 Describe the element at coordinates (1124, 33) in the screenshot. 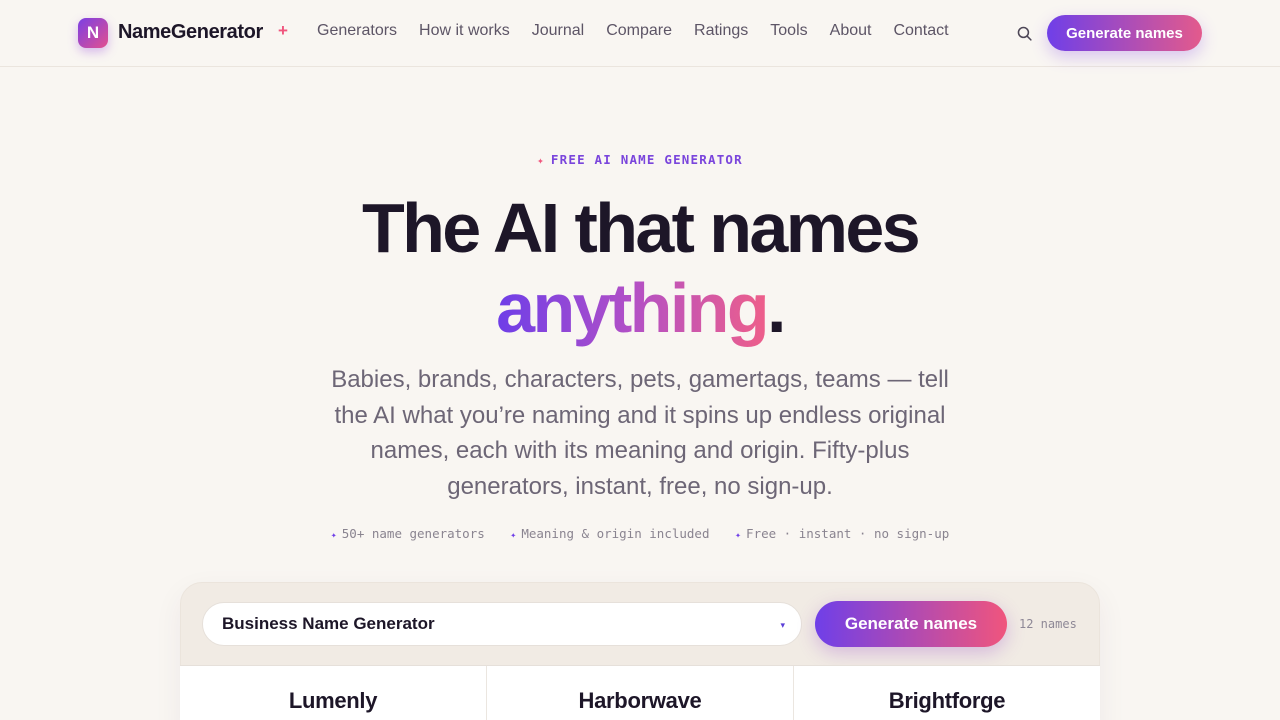

I see `nav-generate-button: Generate names` at that location.